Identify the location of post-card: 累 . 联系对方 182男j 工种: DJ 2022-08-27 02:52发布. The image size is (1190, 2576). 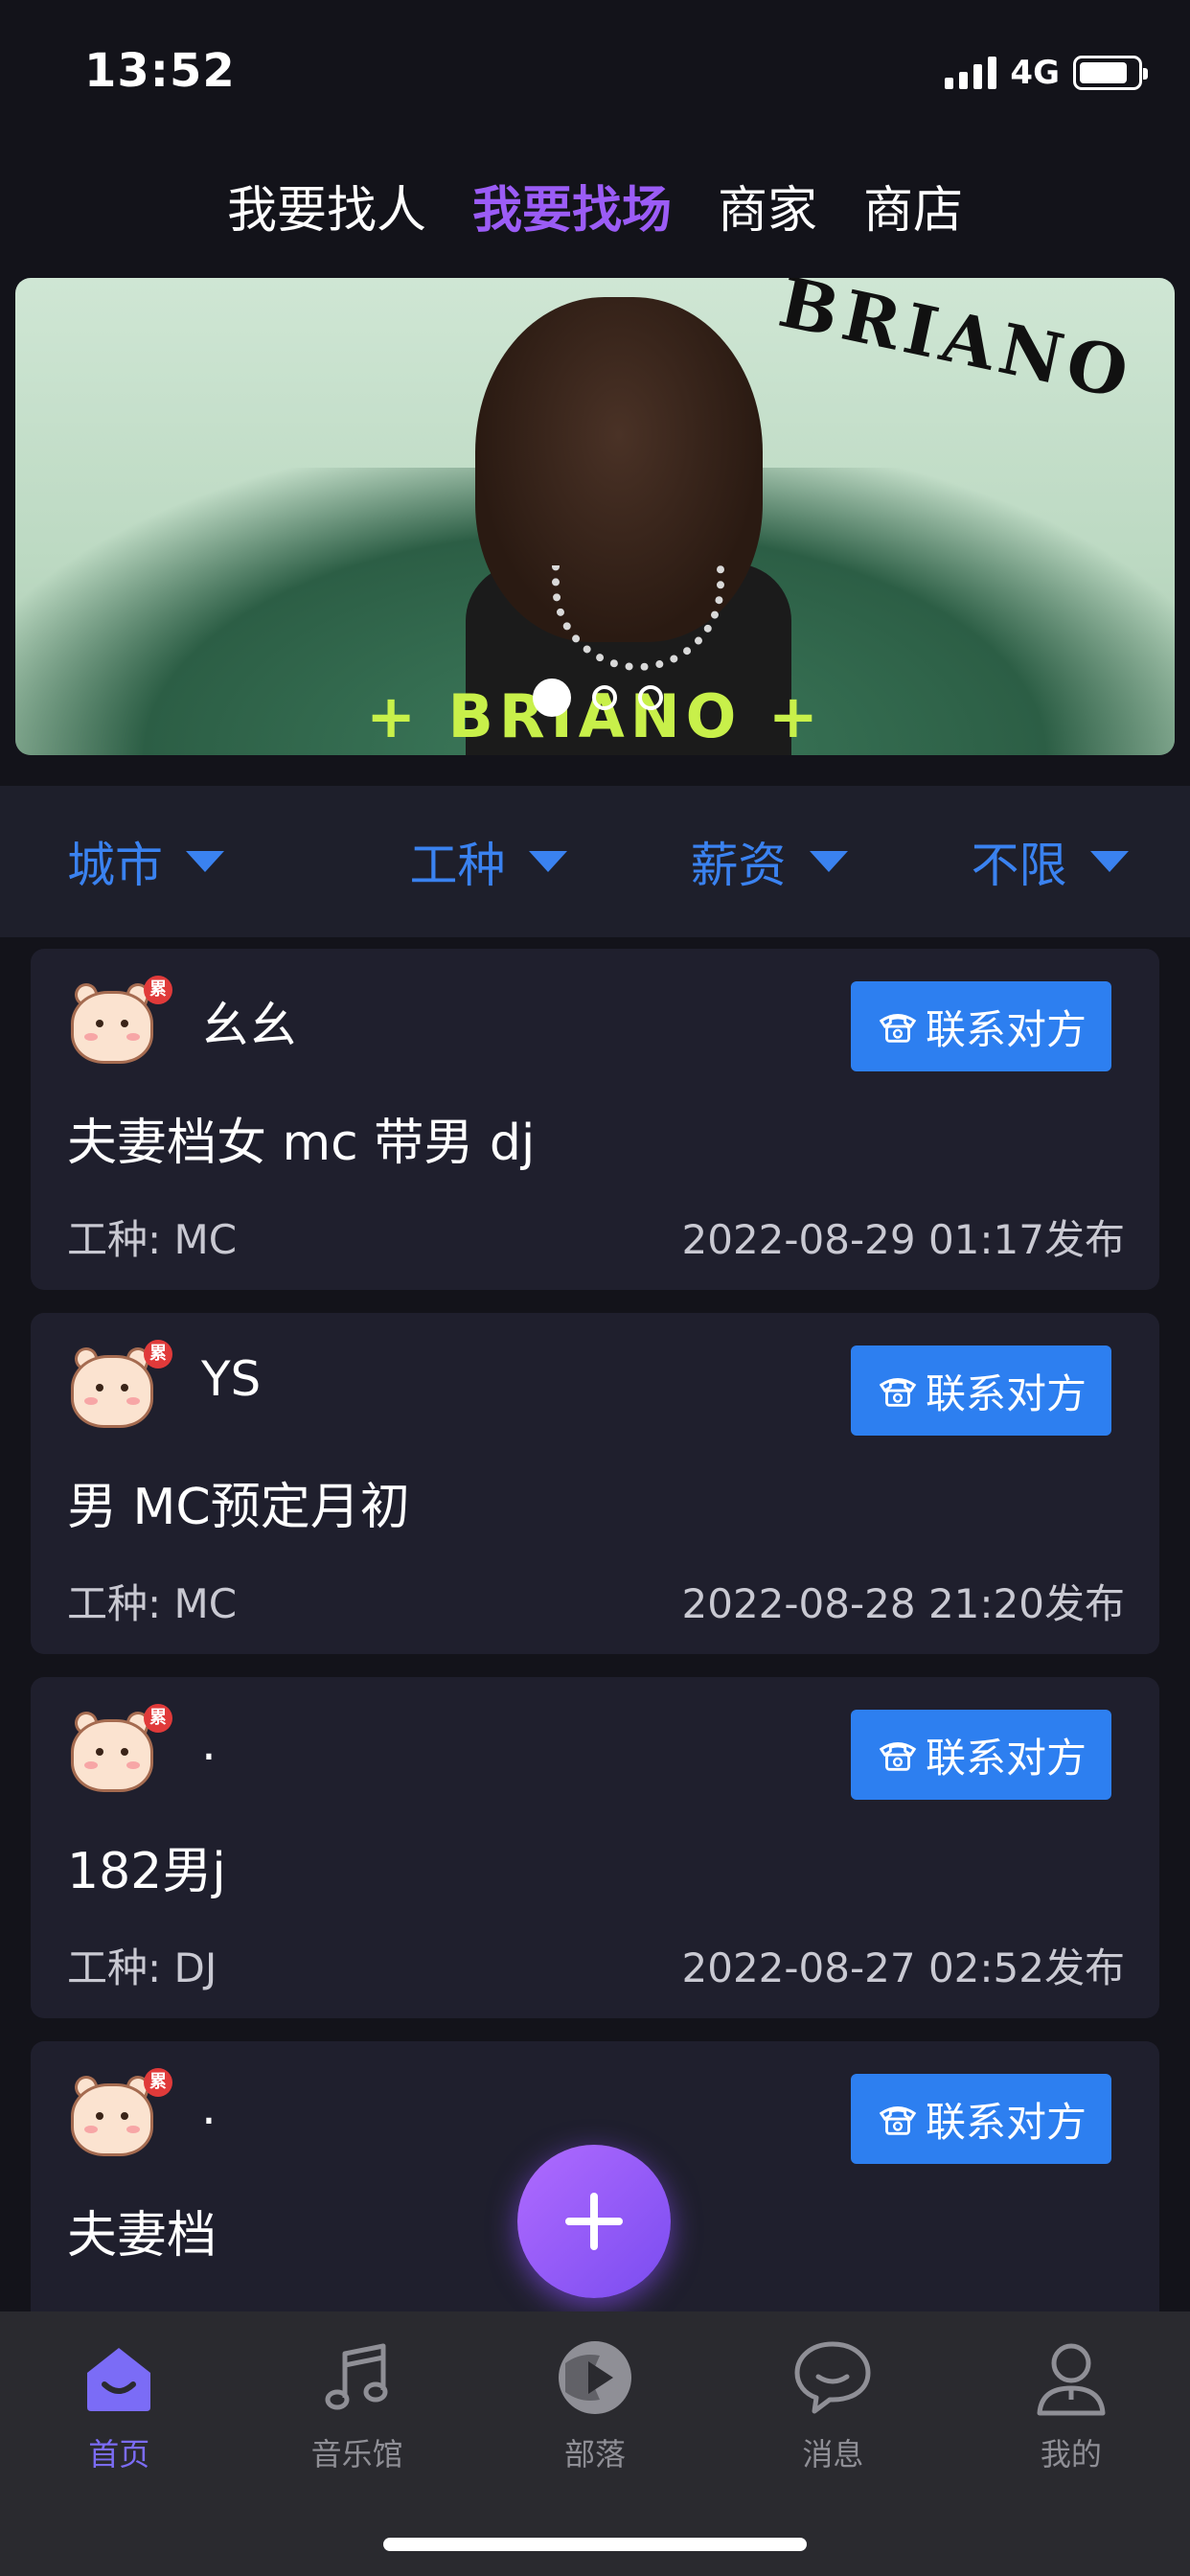
(595, 1847).